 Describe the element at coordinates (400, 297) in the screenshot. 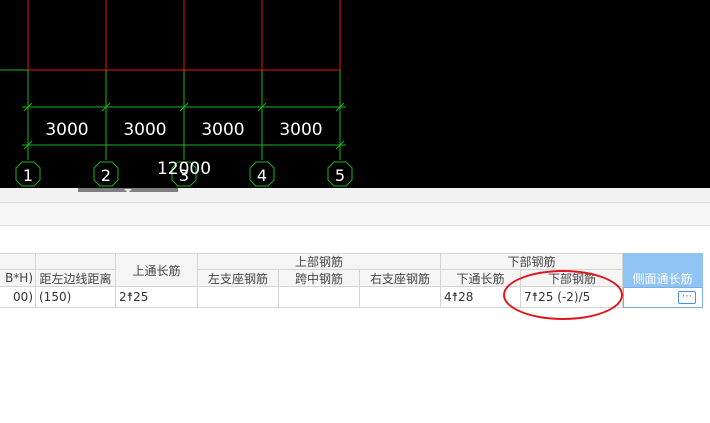

I see `cell-right-support` at that location.